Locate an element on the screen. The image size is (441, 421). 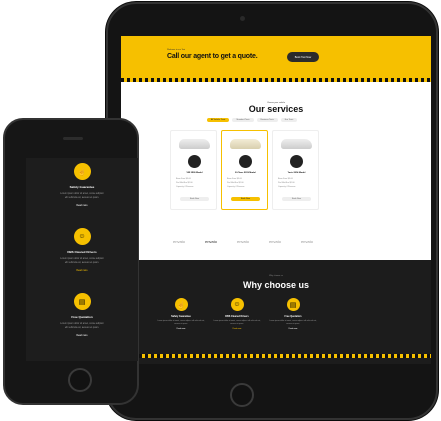
card-title: E-Class 2019 Model is located at coordinates (245, 173).